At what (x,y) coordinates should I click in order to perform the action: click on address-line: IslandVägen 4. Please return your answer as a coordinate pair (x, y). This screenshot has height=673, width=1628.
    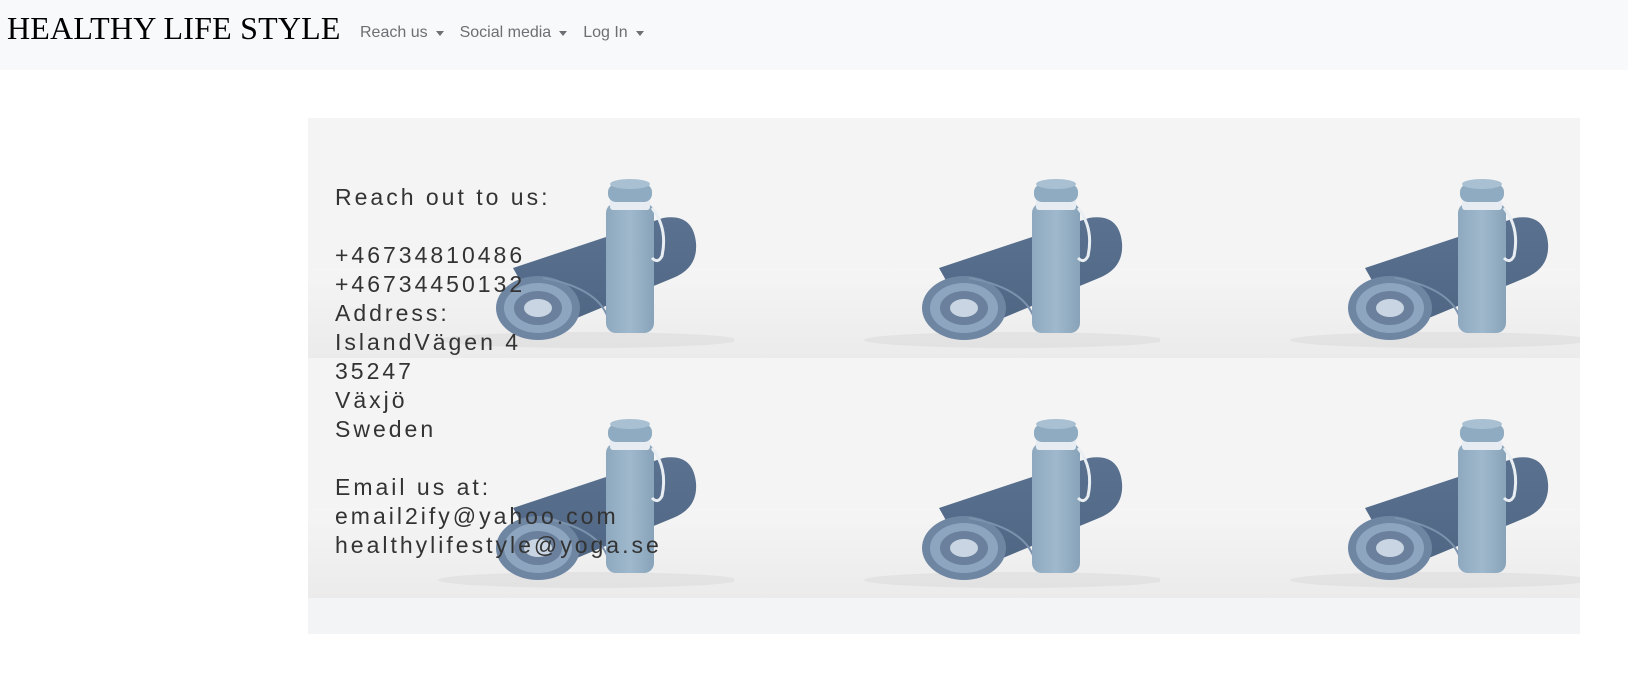
    Looking at the image, I should click on (428, 342).